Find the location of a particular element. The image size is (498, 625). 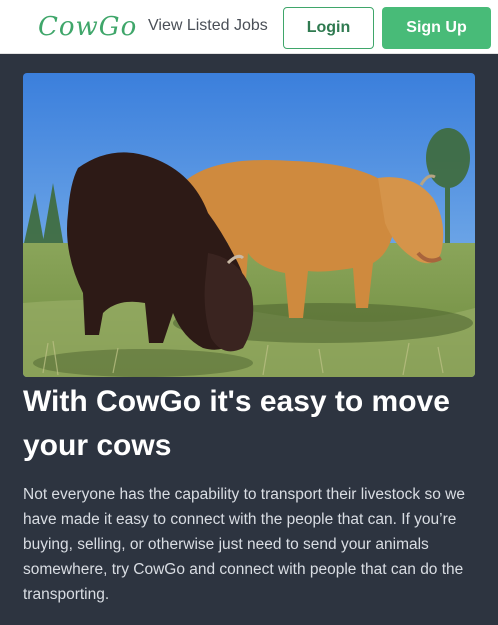

signup-button: Sign Up is located at coordinates (436, 28).